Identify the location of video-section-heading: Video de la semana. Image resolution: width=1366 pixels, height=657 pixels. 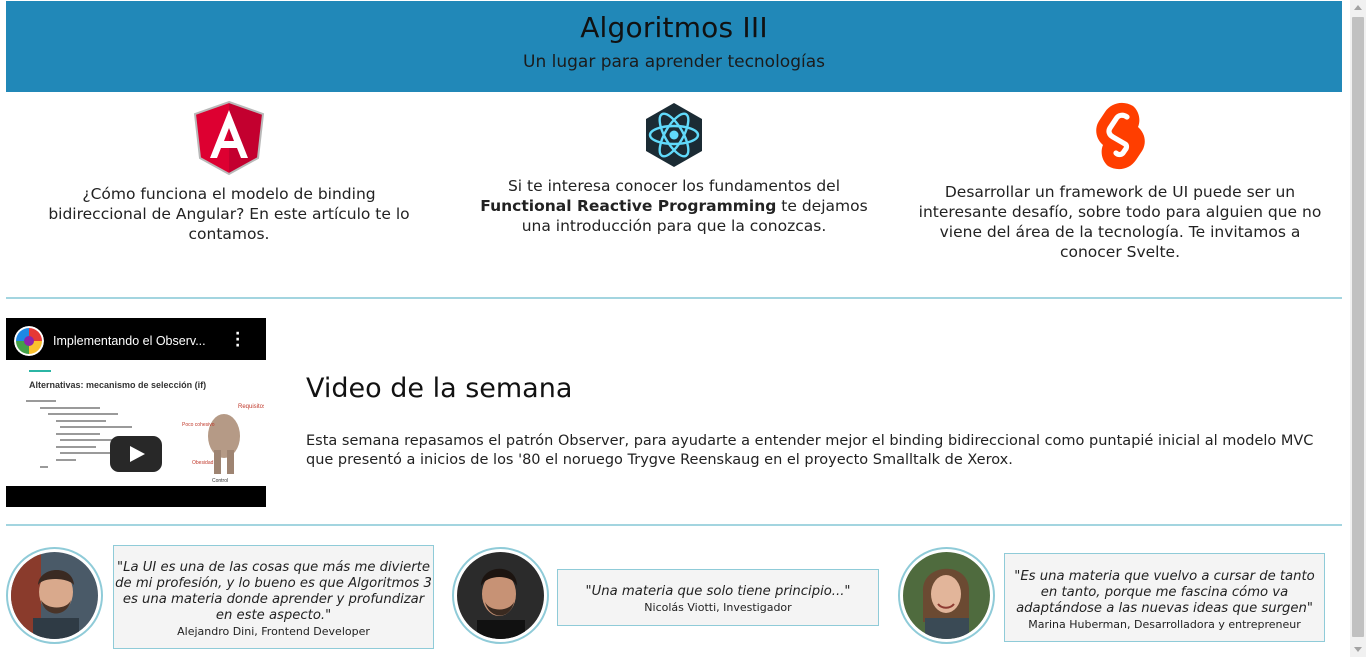
(439, 388).